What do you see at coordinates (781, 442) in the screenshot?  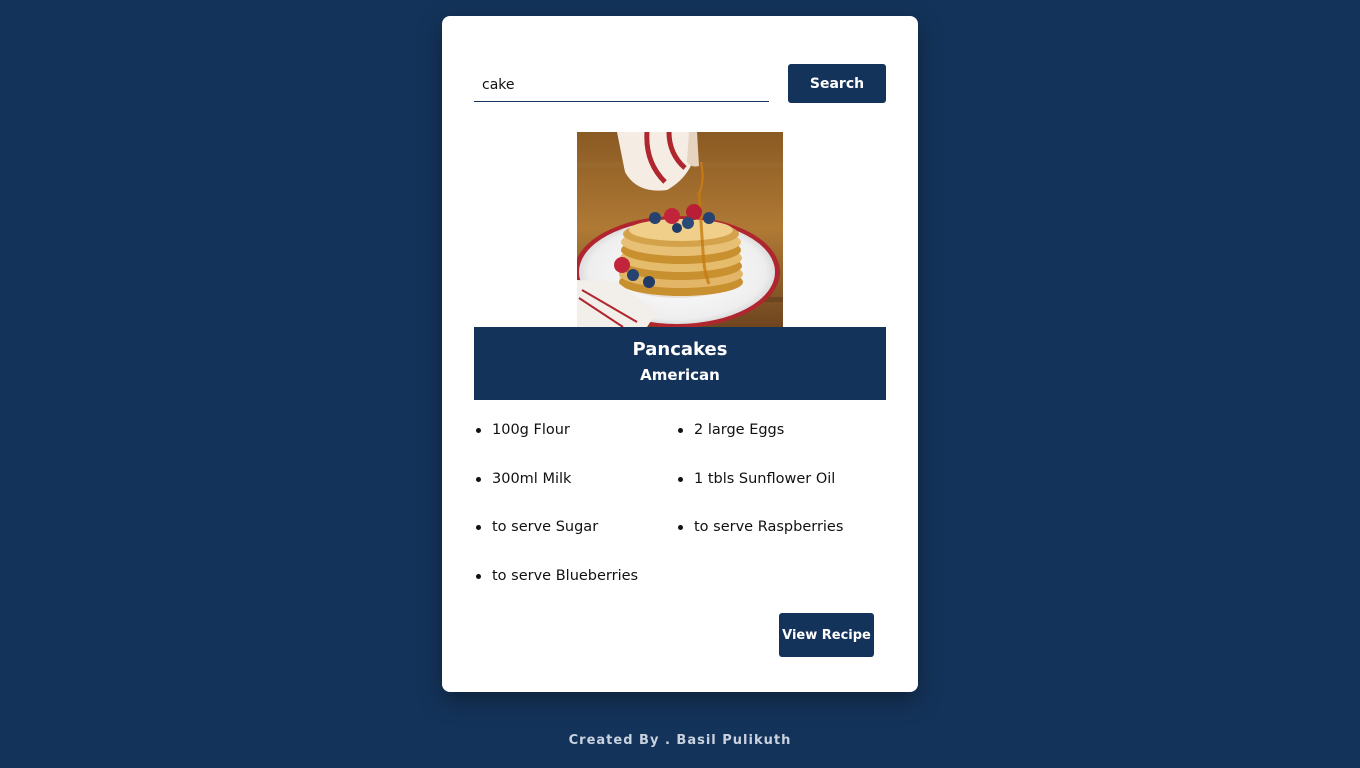 I see `ingredient-item: 2 large Eggs` at bounding box center [781, 442].